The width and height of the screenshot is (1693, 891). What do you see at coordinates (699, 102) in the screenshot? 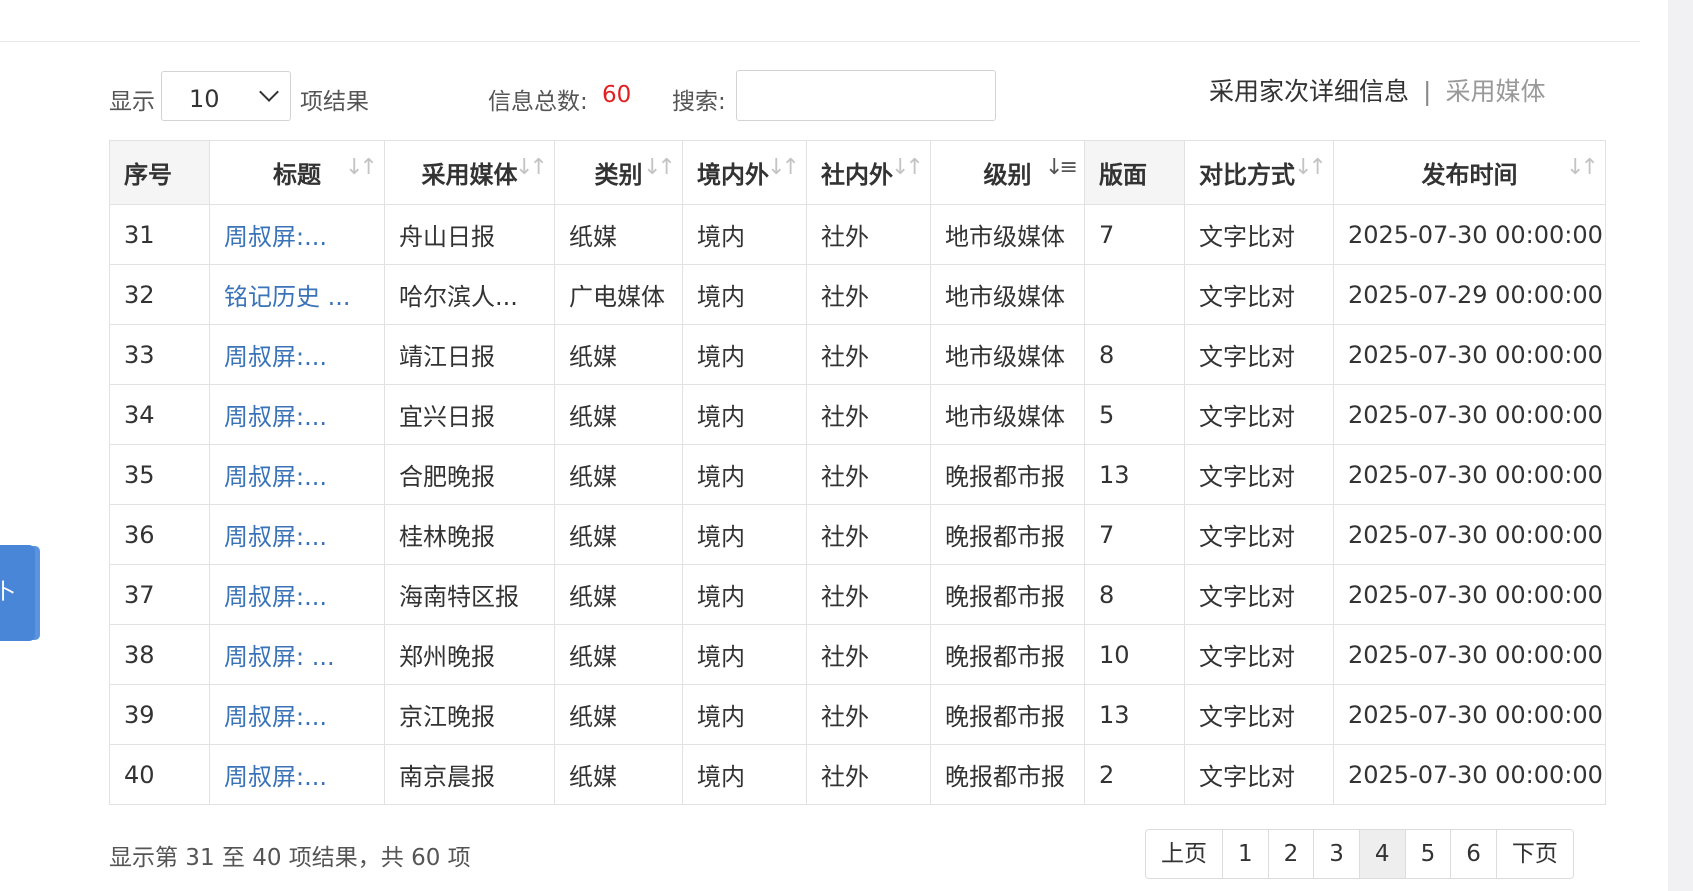
I see `search-label: 搜索:` at bounding box center [699, 102].